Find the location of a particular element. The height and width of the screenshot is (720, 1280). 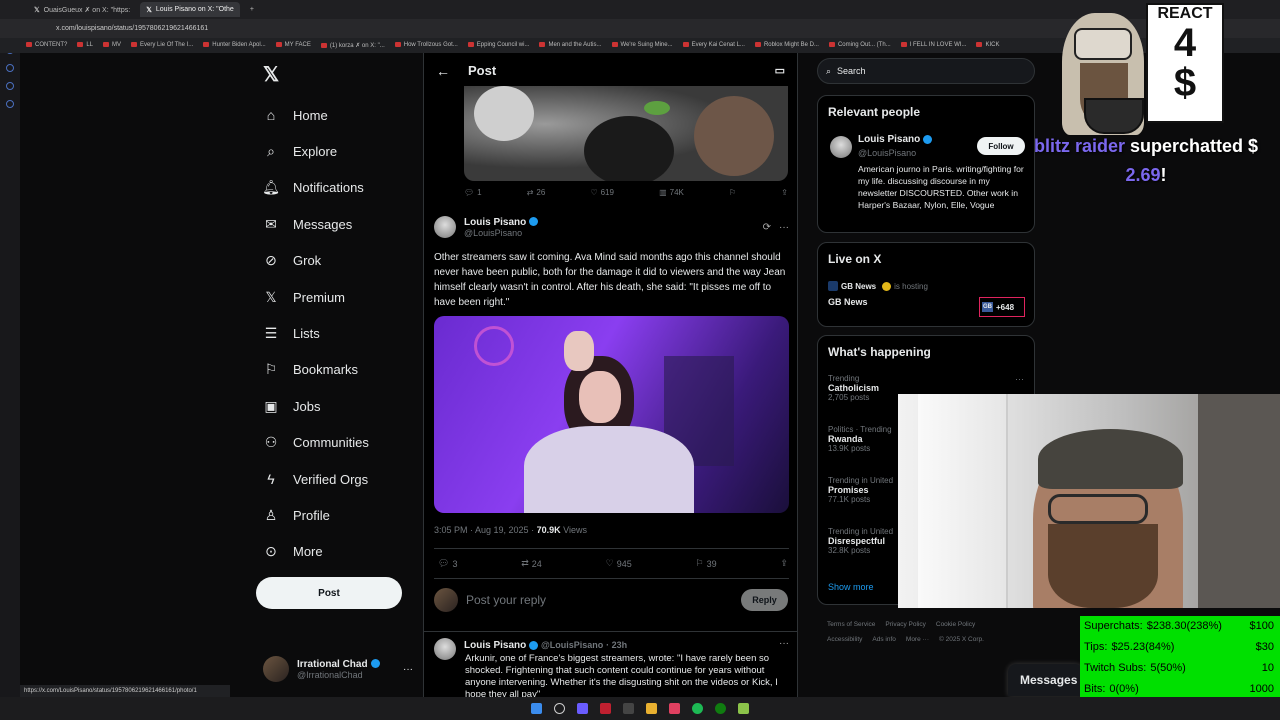

reply-input: Post your reply is located at coordinates (506, 600).